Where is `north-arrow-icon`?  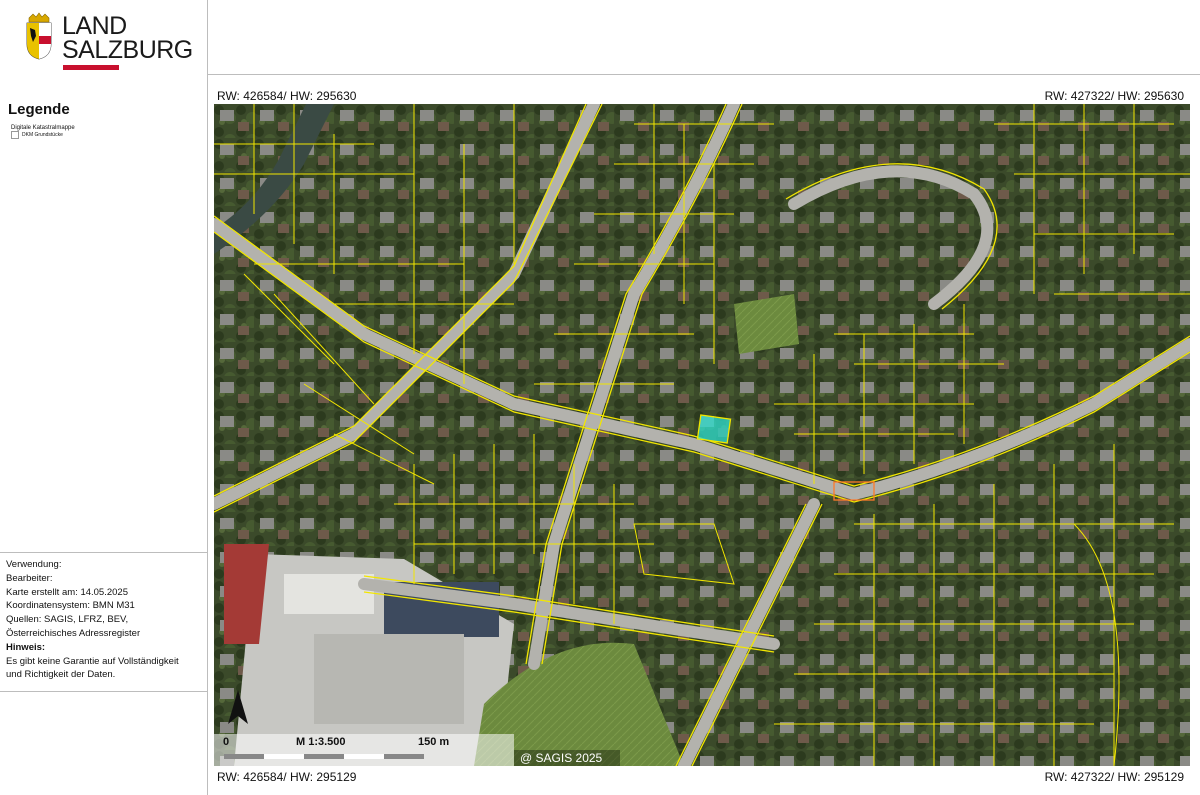 north-arrow-icon is located at coordinates (238, 707).